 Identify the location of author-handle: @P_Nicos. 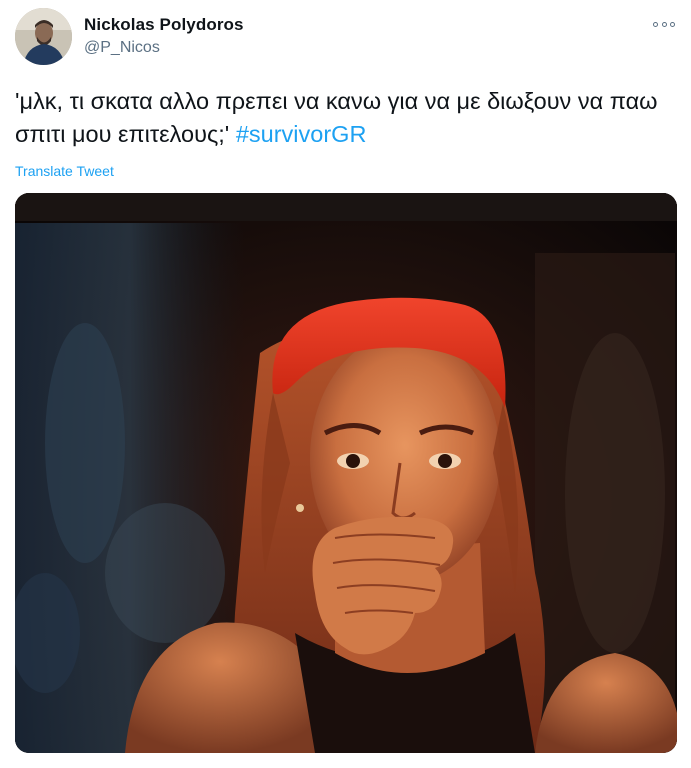
(122, 48).